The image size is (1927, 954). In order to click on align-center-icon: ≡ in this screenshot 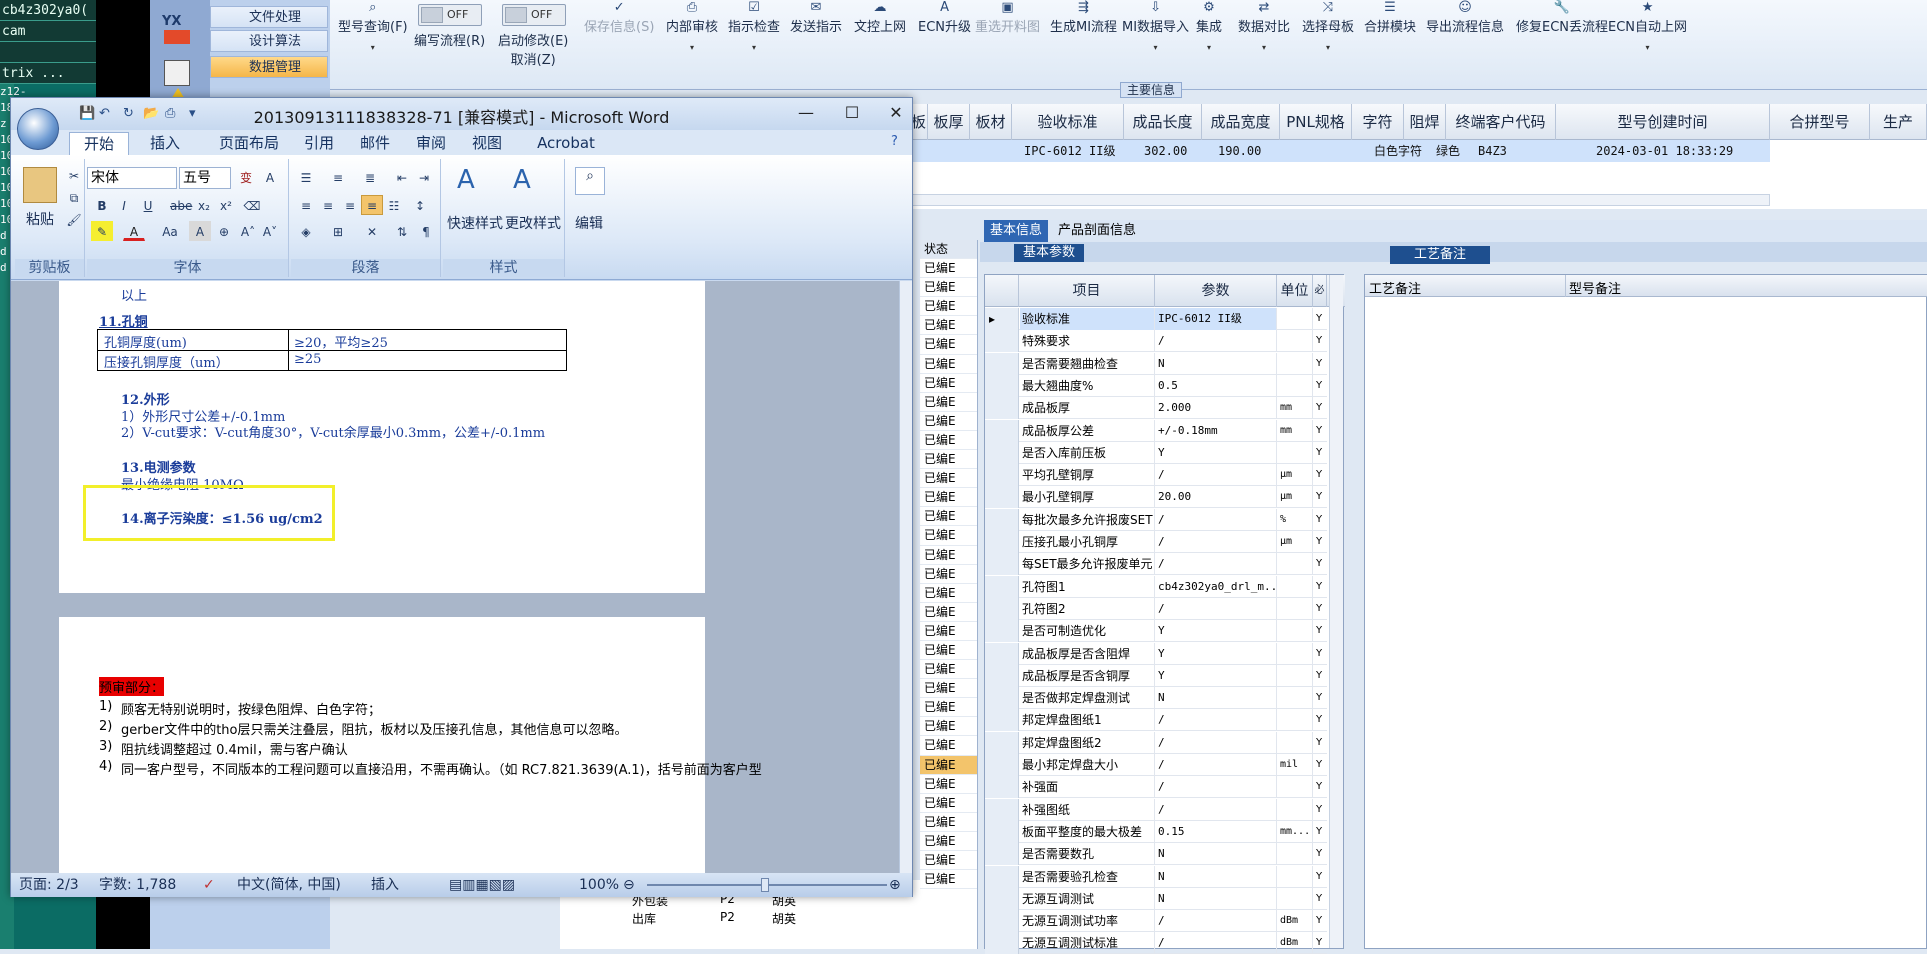, I will do `click(328, 205)`.